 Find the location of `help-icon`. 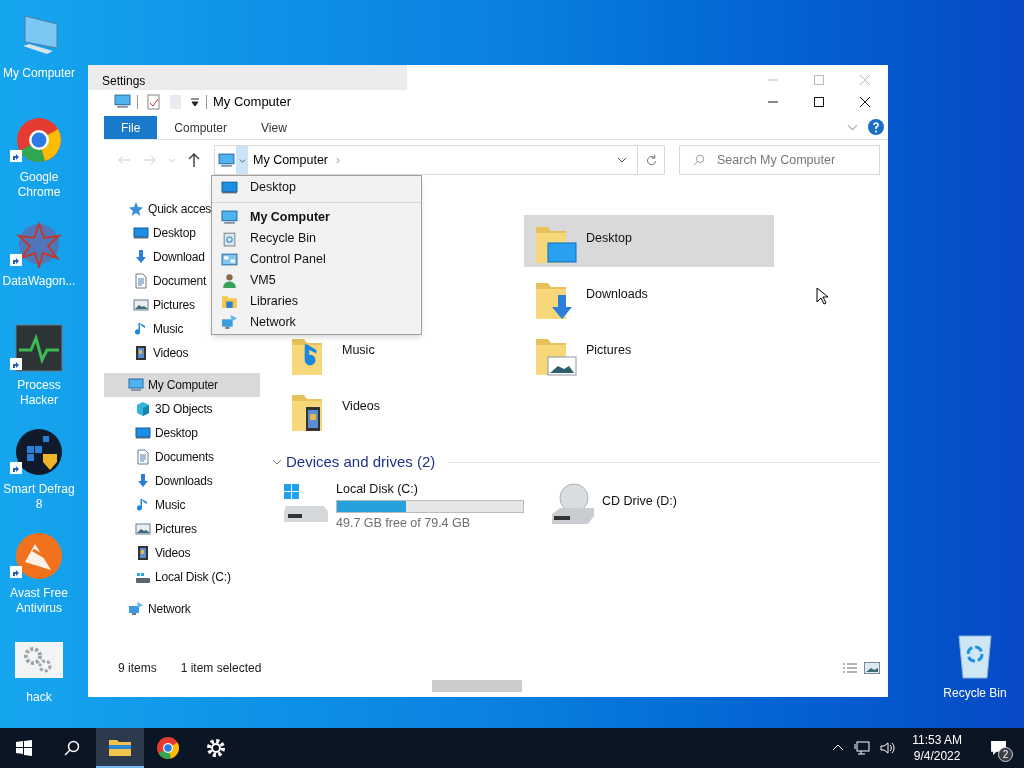

help-icon is located at coordinates (876, 127).